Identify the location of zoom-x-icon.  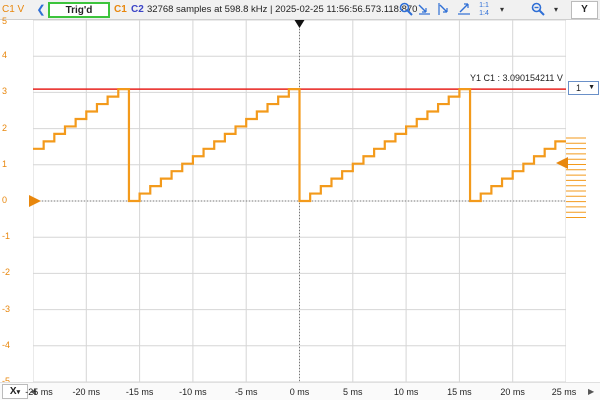
(424, 10).